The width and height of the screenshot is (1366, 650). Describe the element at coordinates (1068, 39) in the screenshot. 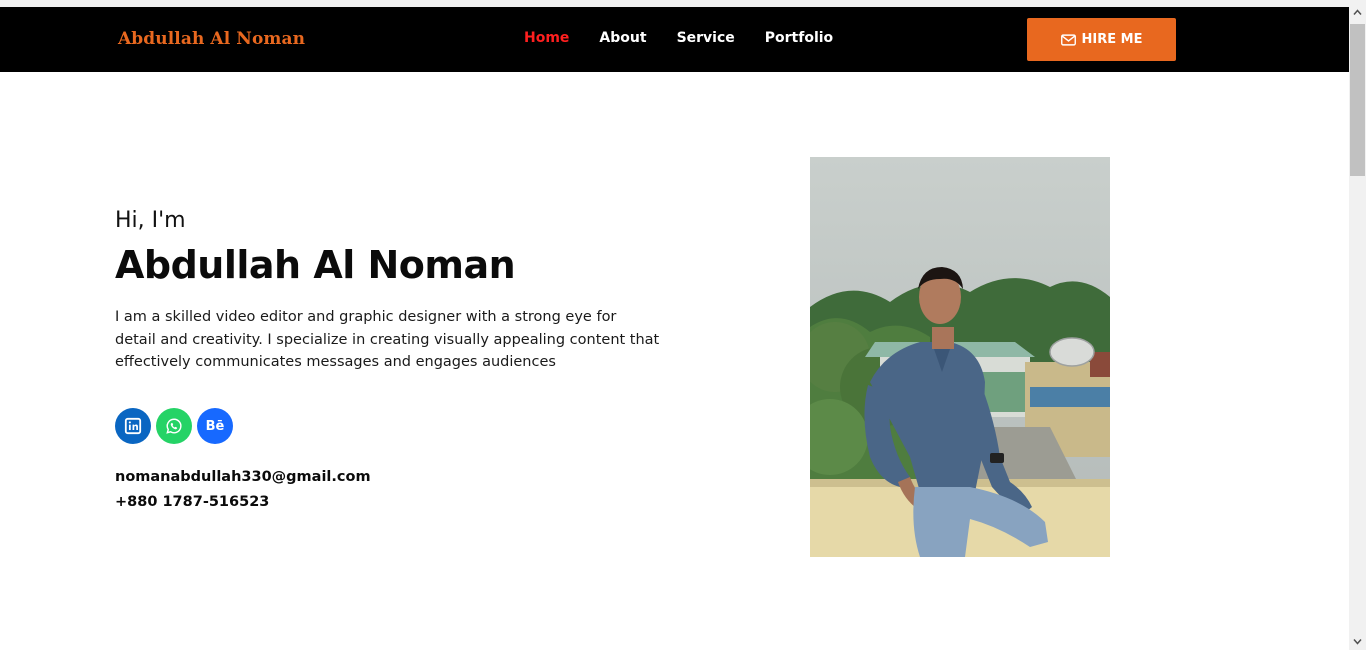

I see `envelope-icon` at that location.